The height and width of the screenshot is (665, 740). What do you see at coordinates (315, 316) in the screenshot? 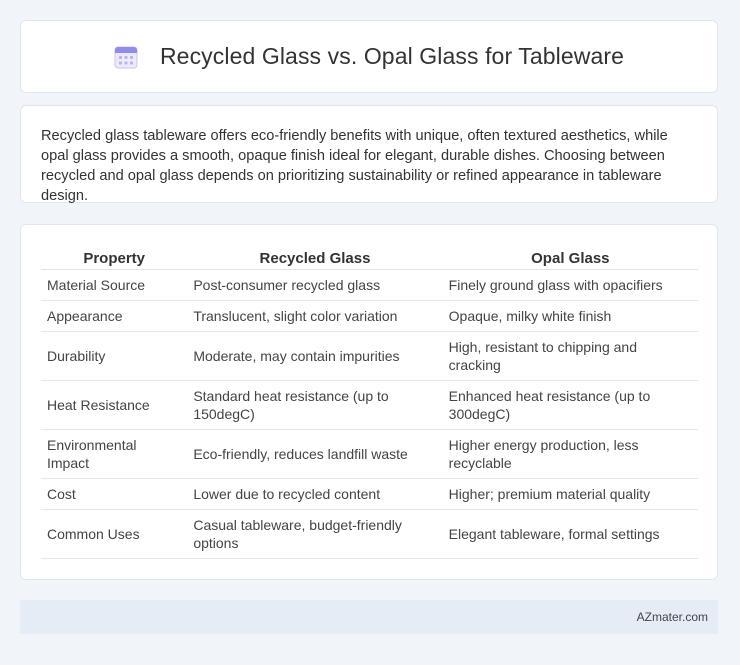
I see `recycled-cell: Translucent, slight color variation` at bounding box center [315, 316].